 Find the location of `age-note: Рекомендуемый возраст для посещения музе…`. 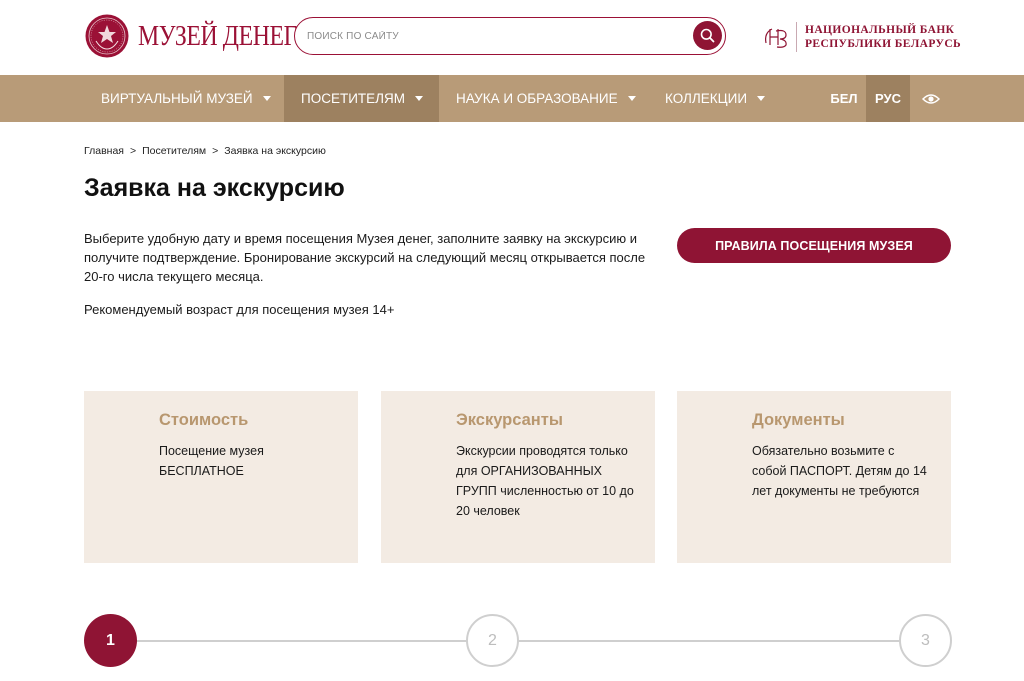

age-note: Рекомендуемый возраст для посещения музе… is located at coordinates (239, 309).